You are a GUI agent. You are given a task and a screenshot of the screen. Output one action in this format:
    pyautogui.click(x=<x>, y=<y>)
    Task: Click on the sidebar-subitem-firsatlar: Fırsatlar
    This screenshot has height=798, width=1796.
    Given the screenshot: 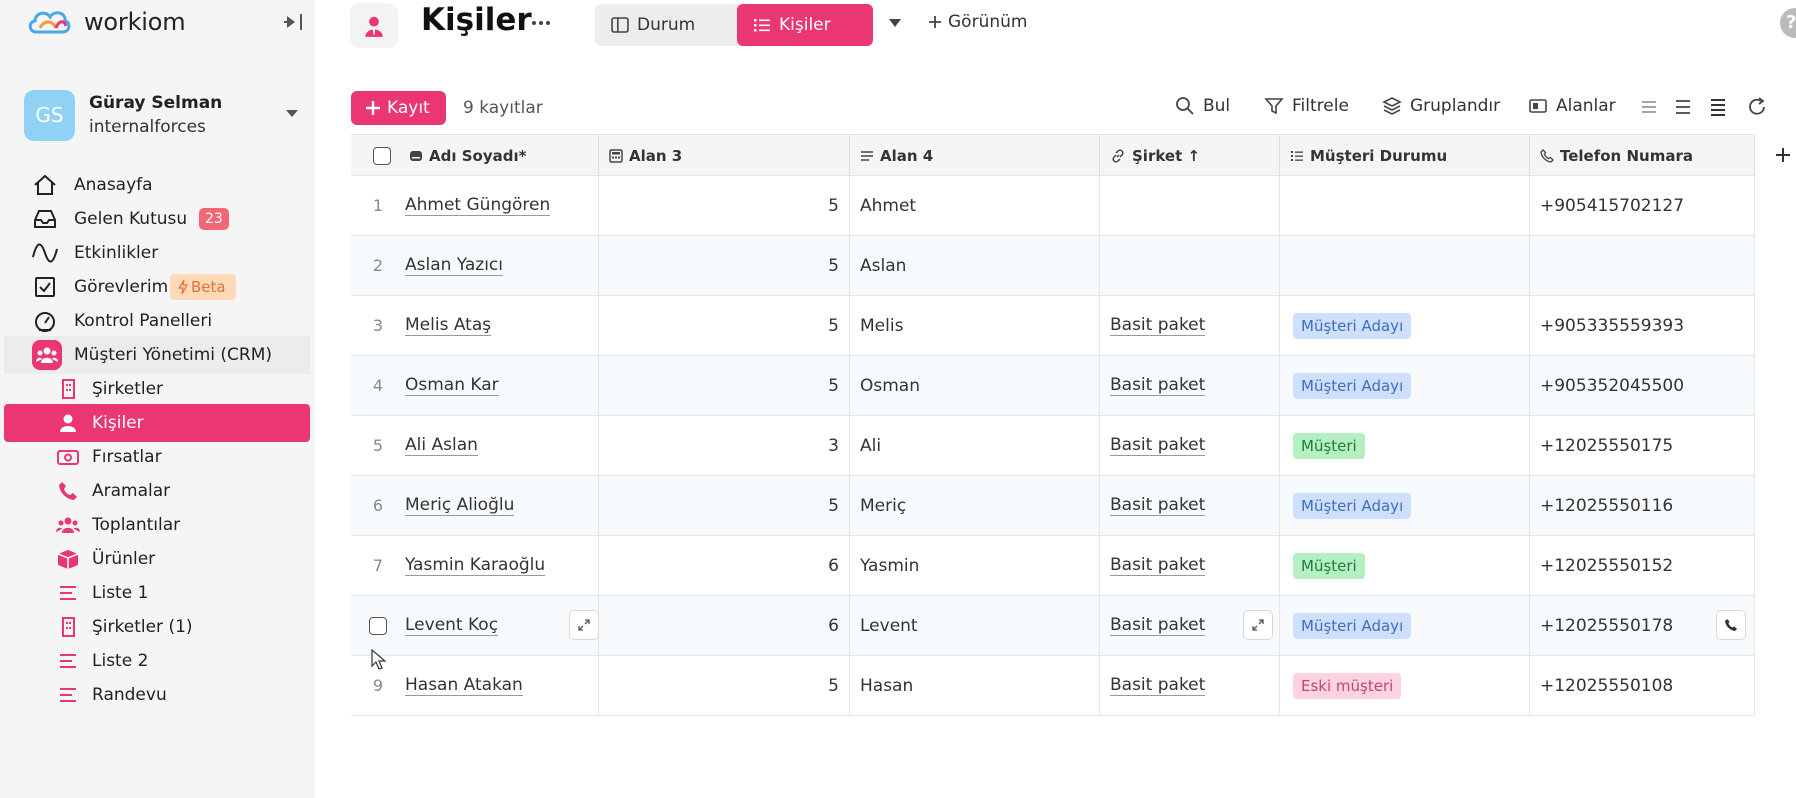 What is the action you would take?
    pyautogui.click(x=157, y=457)
    